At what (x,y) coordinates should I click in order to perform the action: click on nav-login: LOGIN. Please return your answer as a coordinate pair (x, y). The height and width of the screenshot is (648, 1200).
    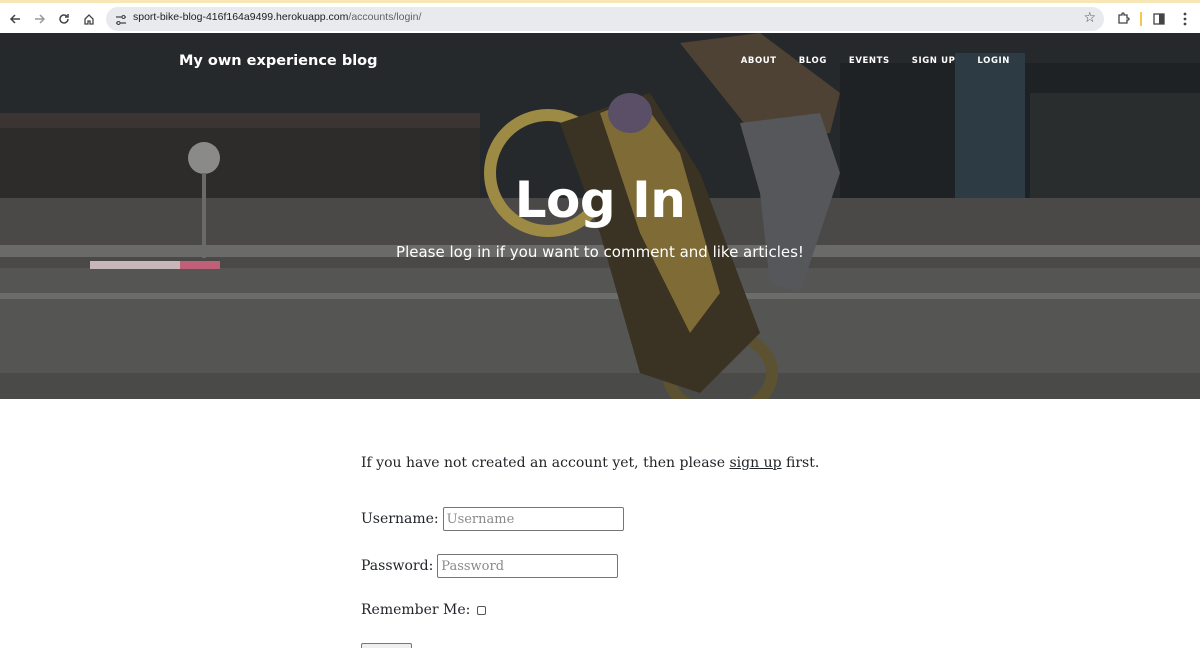
    Looking at the image, I should click on (993, 61).